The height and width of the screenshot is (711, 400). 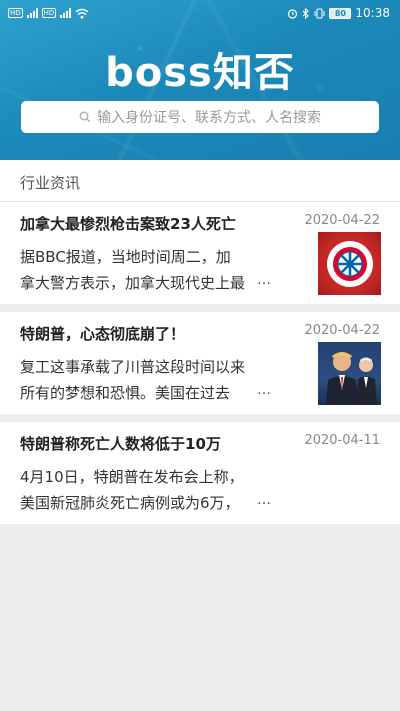 I want to click on signal-group-1: HD, so click(x=15, y=13).